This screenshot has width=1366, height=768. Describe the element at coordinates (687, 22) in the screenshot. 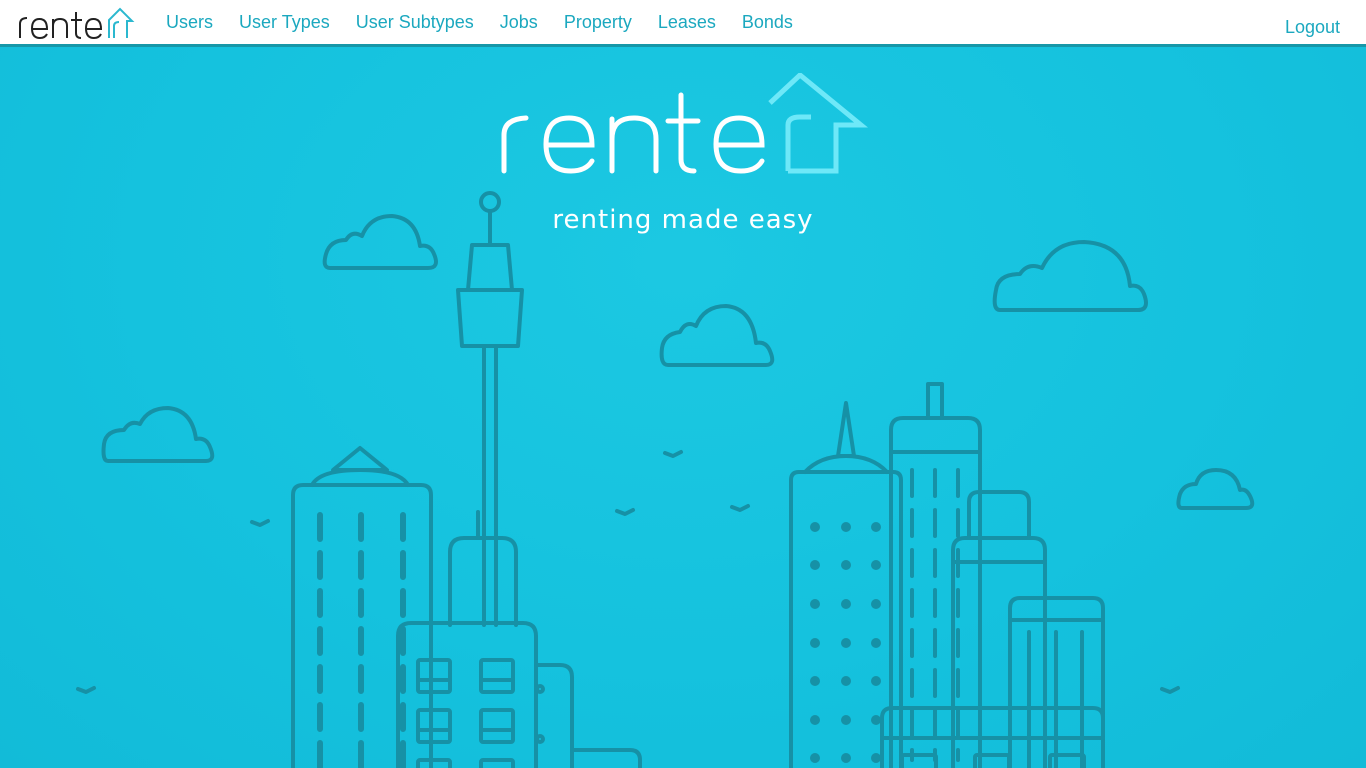

I see `nav-leases: Leases` at that location.